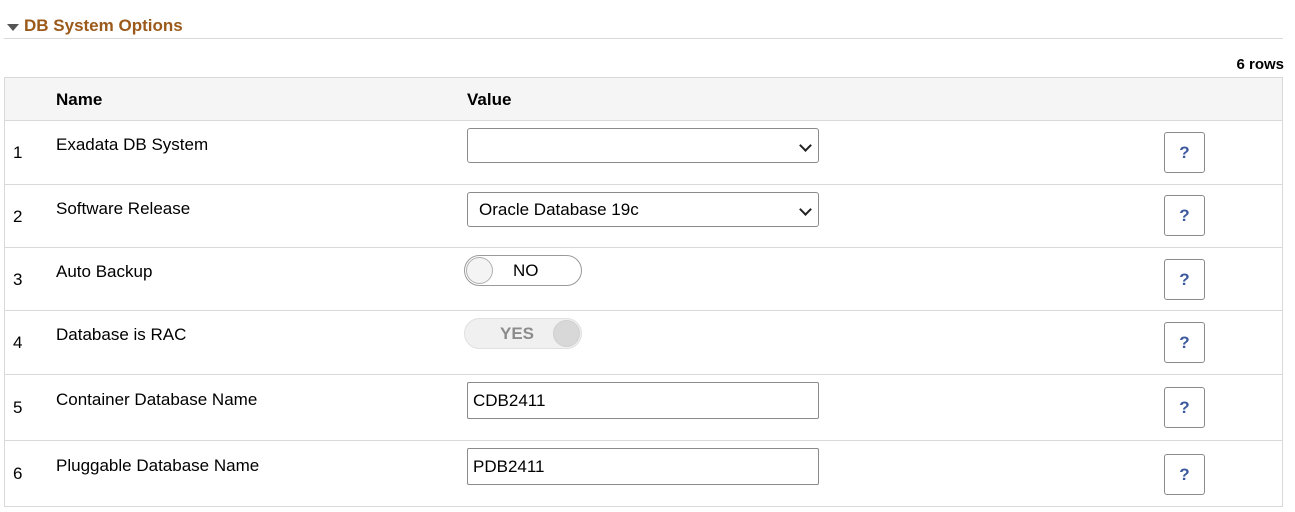 Image resolution: width=1295 pixels, height=512 pixels. Describe the element at coordinates (643, 466) in the screenshot. I see `pluggable-database-name-input` at that location.